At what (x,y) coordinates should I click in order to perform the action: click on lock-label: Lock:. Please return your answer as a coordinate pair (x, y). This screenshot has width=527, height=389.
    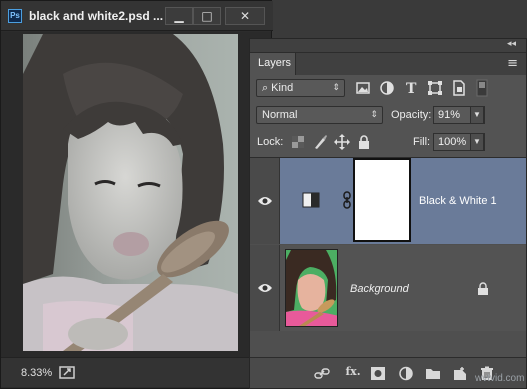
    Looking at the image, I should click on (270, 142).